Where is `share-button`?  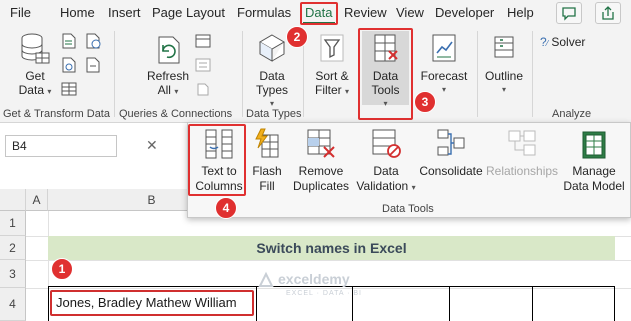
share-button is located at coordinates (608, 13).